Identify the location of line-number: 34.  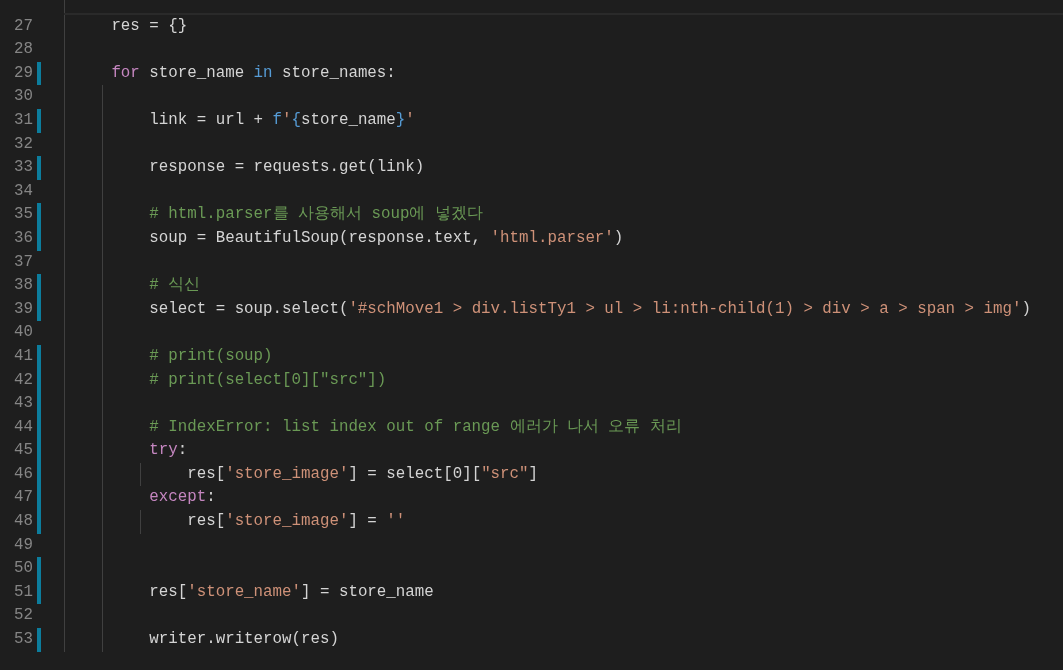
(23, 190).